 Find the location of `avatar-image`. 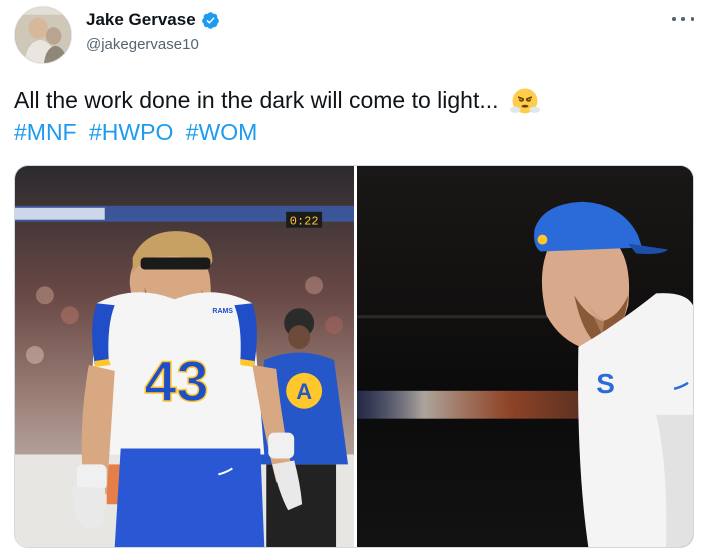

avatar-image is located at coordinates (43, 35).